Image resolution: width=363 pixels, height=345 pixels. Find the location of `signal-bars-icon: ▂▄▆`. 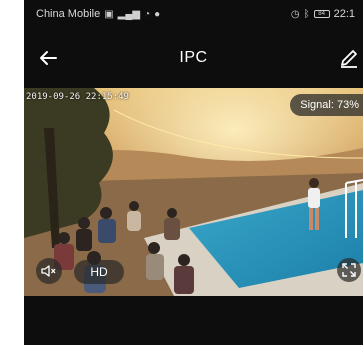

signal-bars-icon: ▂▄▆ is located at coordinates (129, 14).